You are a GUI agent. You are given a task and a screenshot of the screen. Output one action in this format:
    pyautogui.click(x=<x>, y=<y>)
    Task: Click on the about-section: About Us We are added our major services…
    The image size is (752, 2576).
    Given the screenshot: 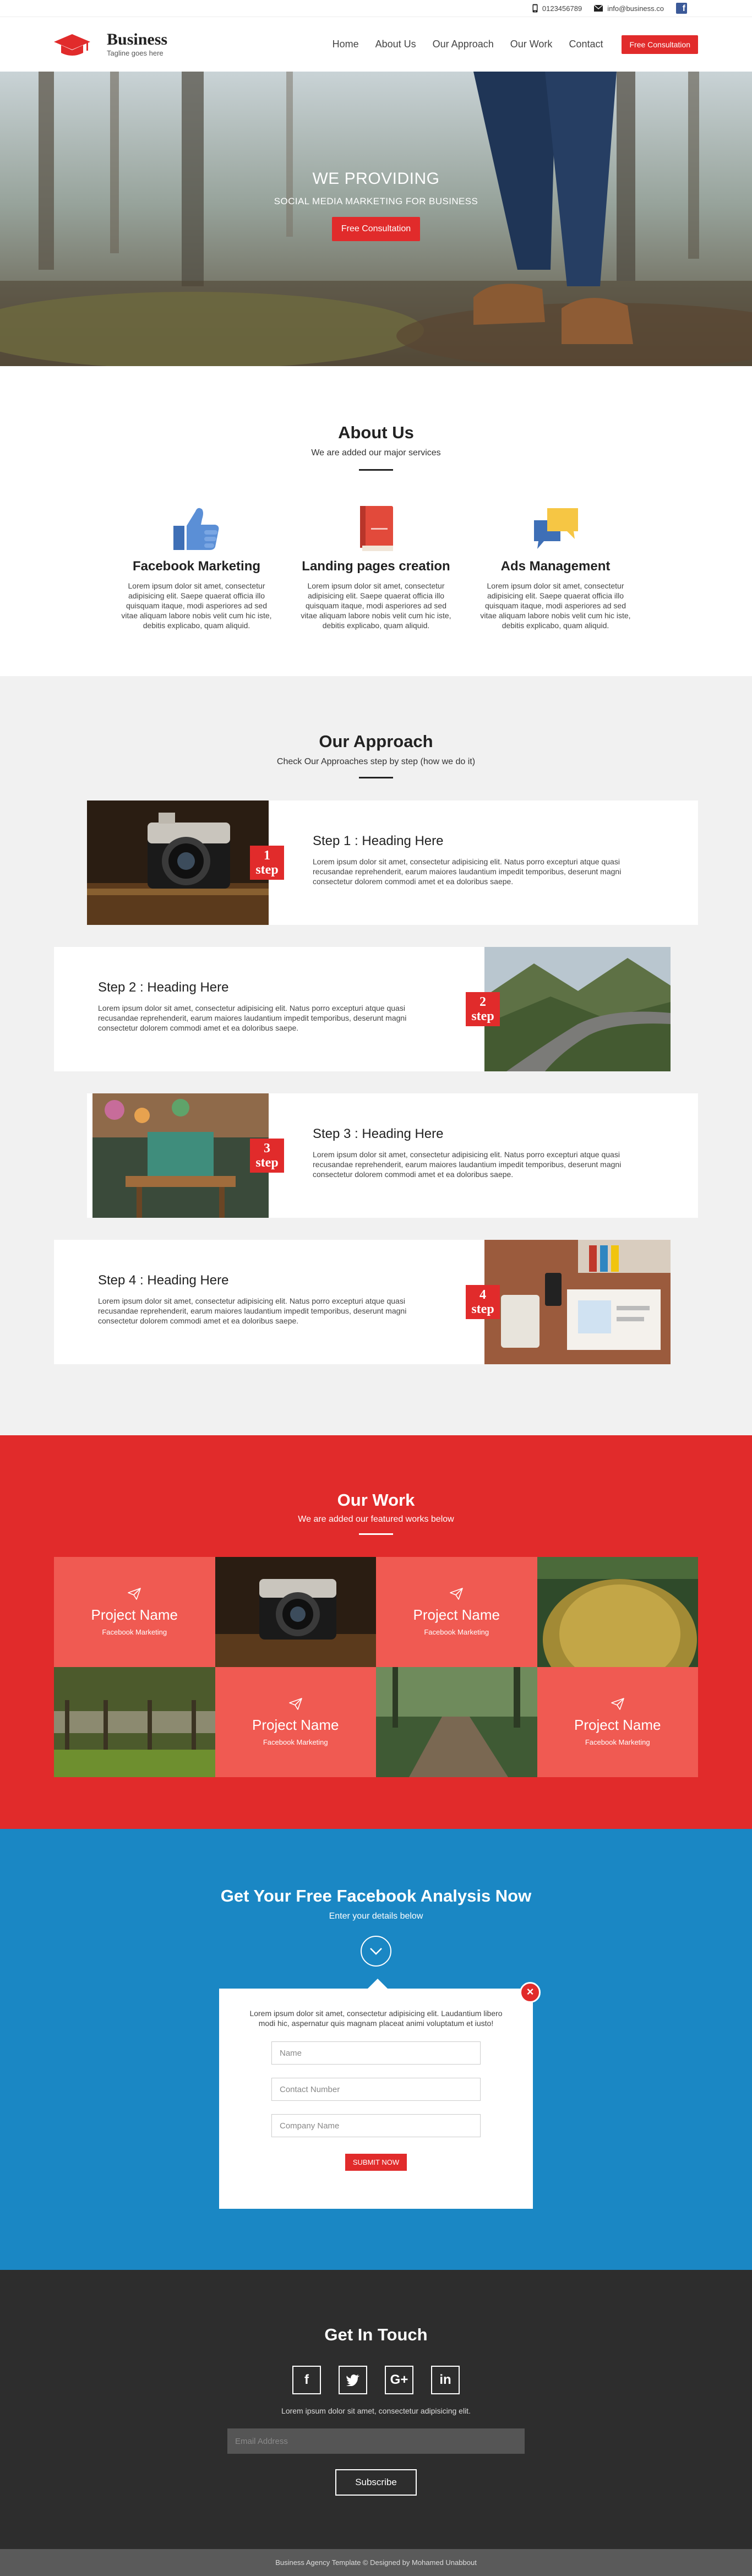 What is the action you would take?
    pyautogui.click(x=376, y=521)
    